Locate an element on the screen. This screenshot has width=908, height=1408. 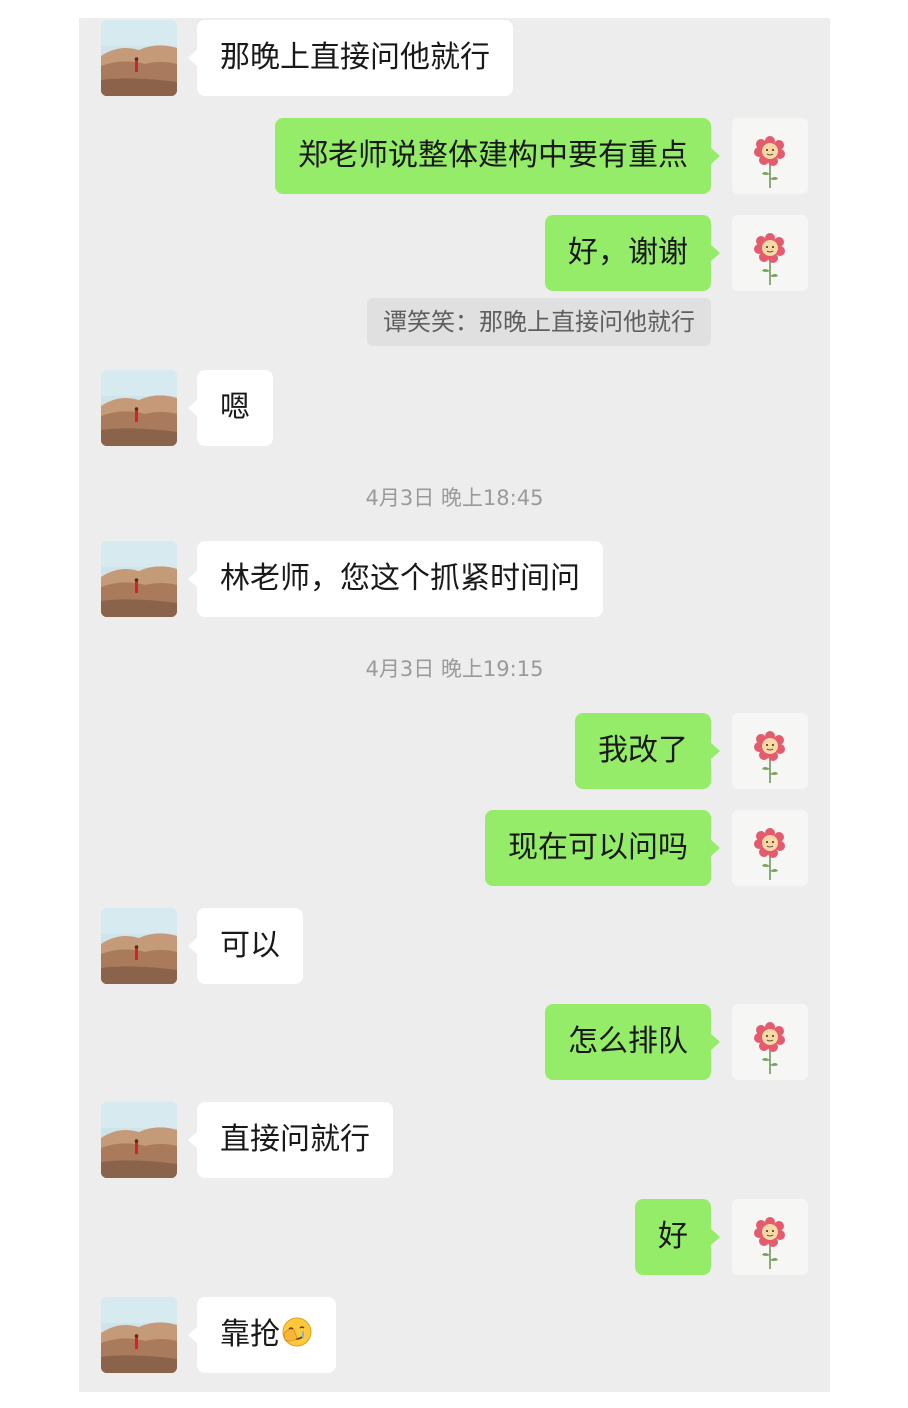
outgoing-message-bubble: 好，谢谢 is located at coordinates (632, 253).